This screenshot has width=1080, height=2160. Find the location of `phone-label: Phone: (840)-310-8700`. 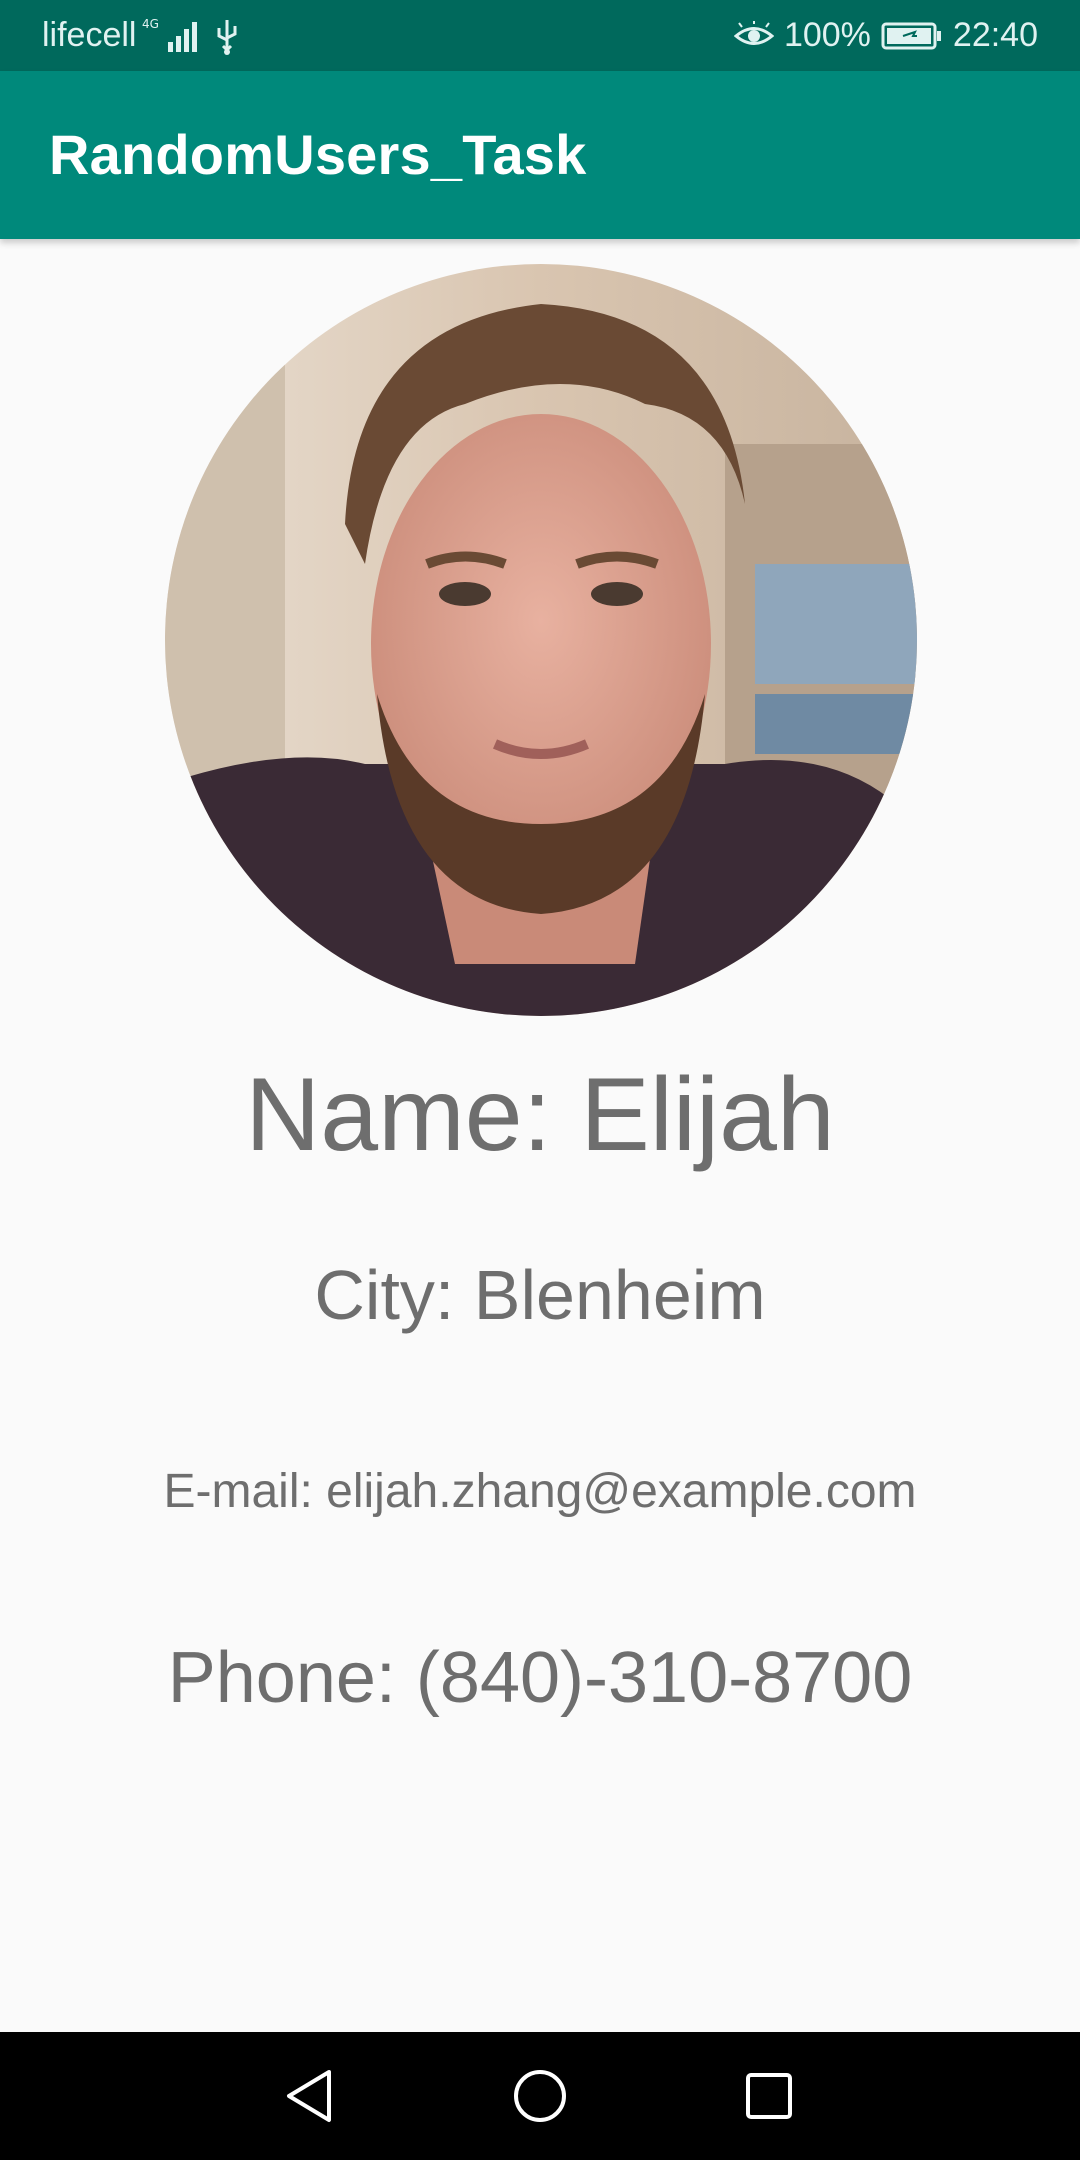

phone-label: Phone: (840)-310-8700 is located at coordinates (540, 1678).